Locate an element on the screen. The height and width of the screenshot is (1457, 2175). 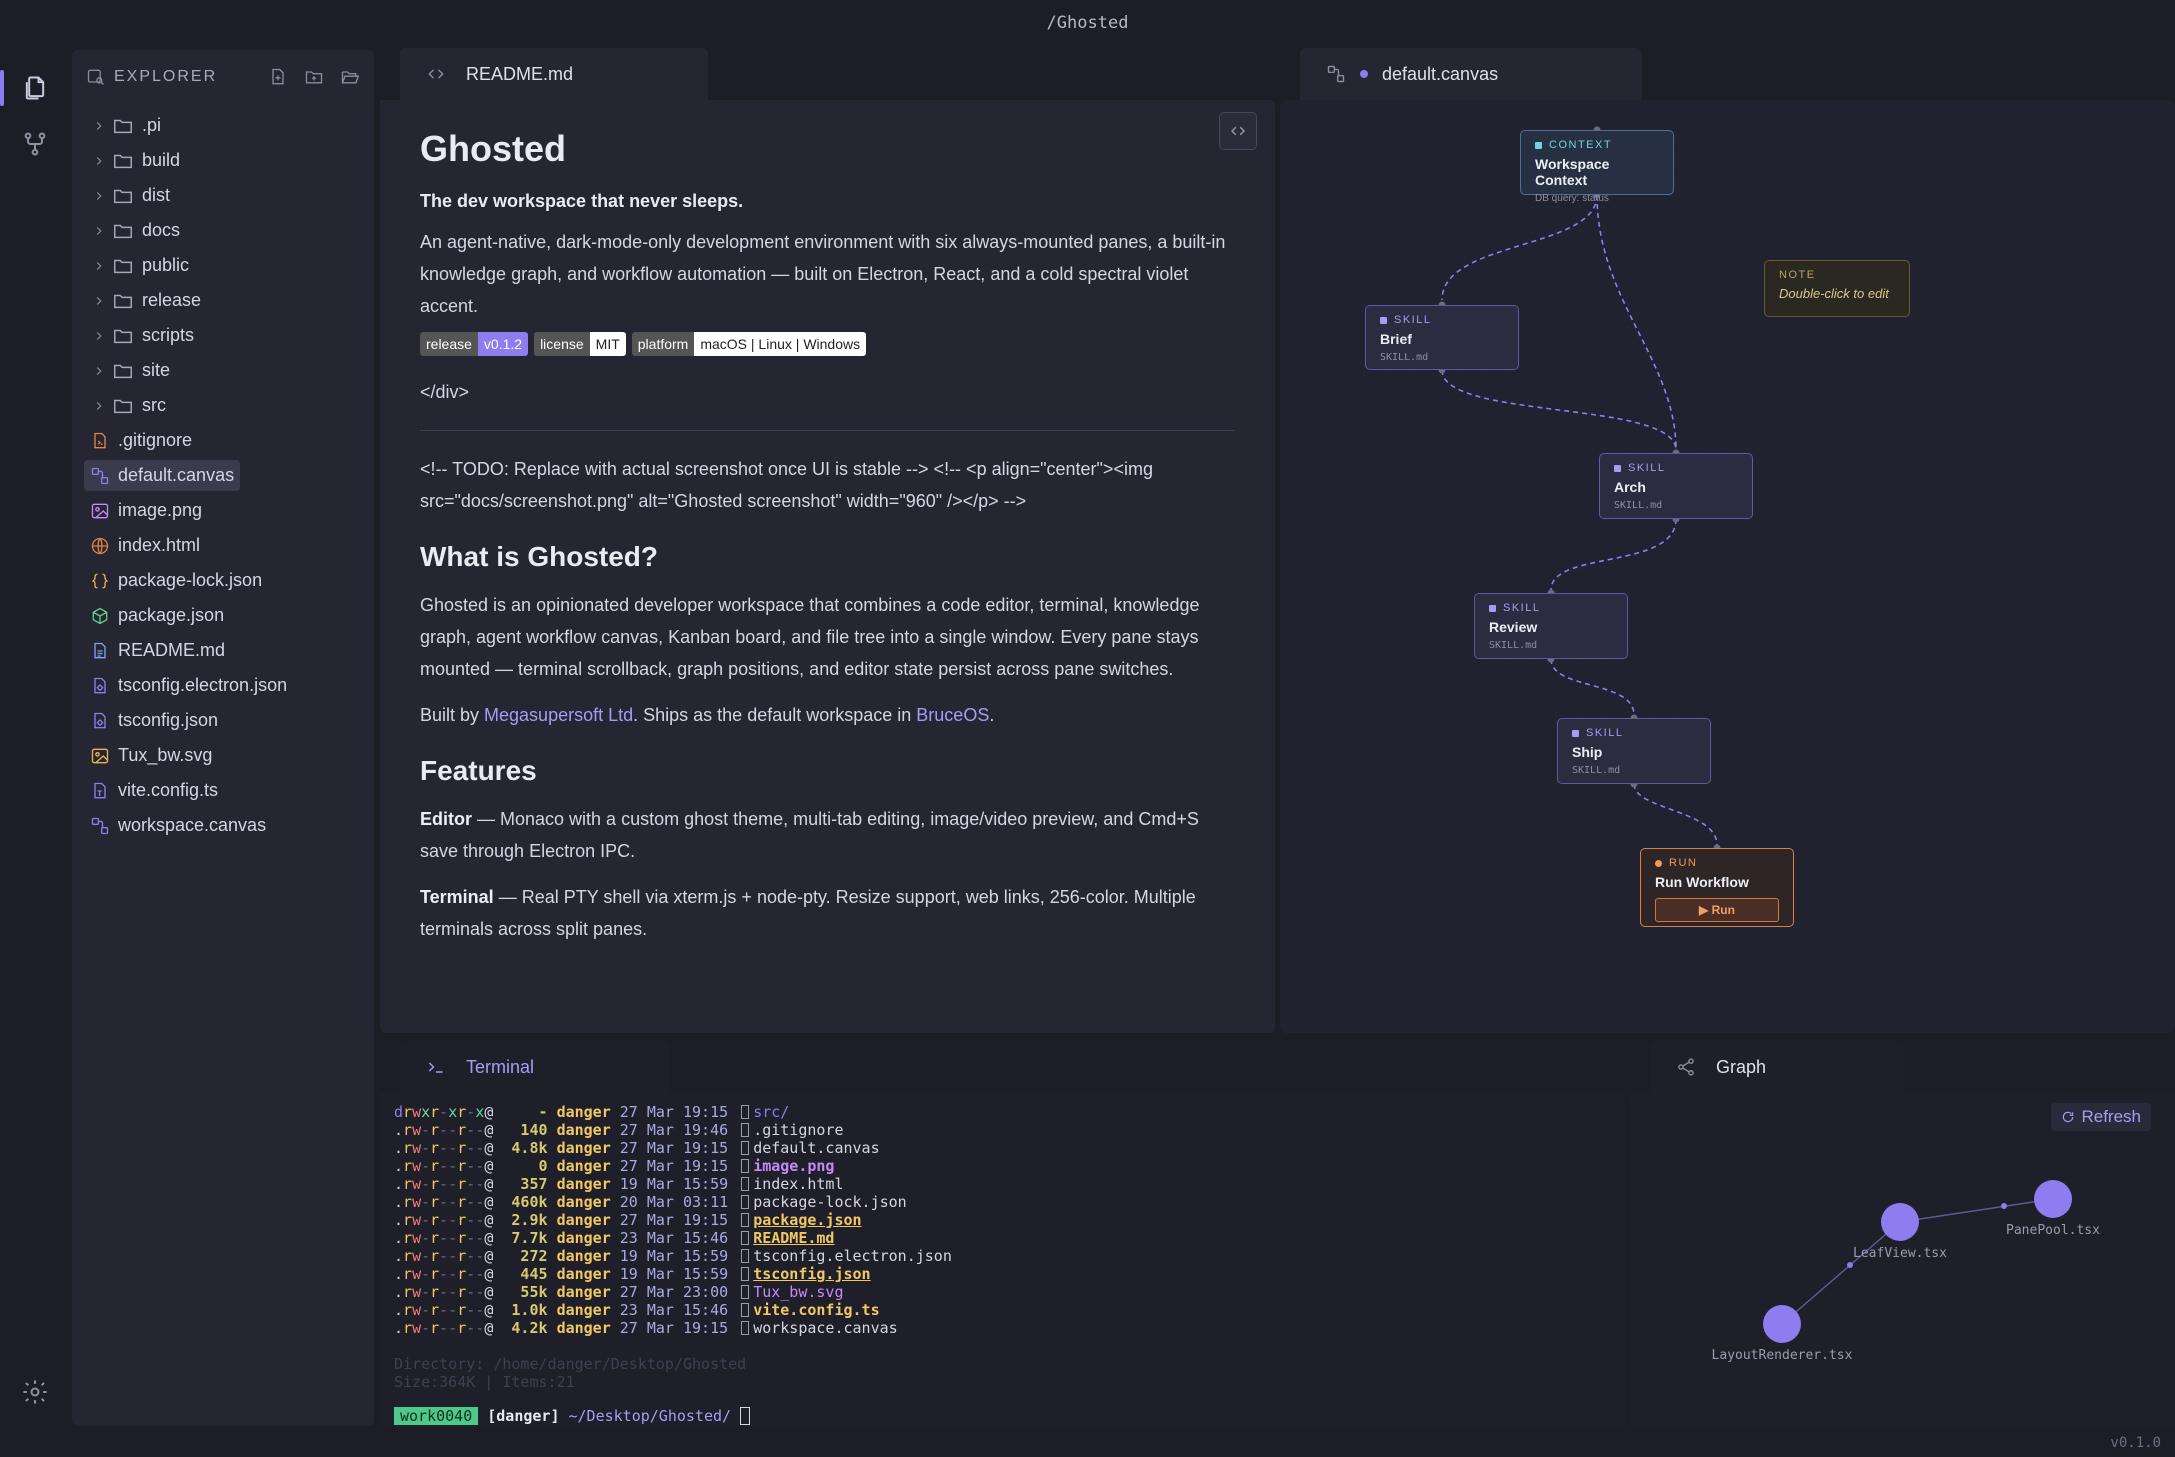
graph-node-leafview is located at coordinates (1900, 1222).